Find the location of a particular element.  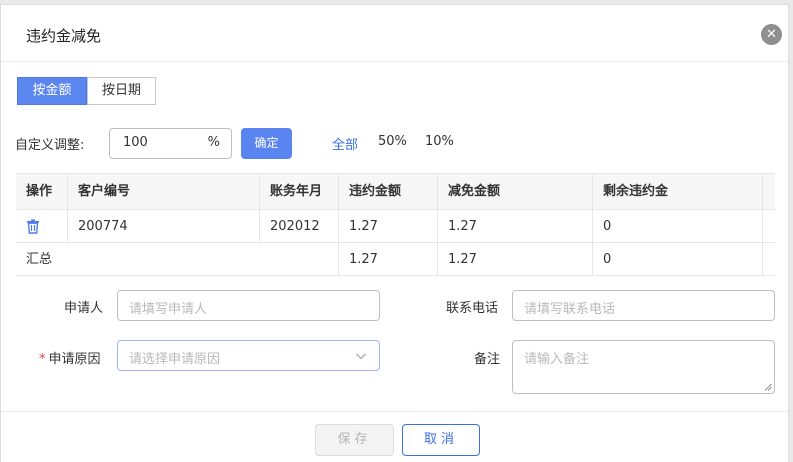

remark-placeholder: 请输入备注 is located at coordinates (557, 359).